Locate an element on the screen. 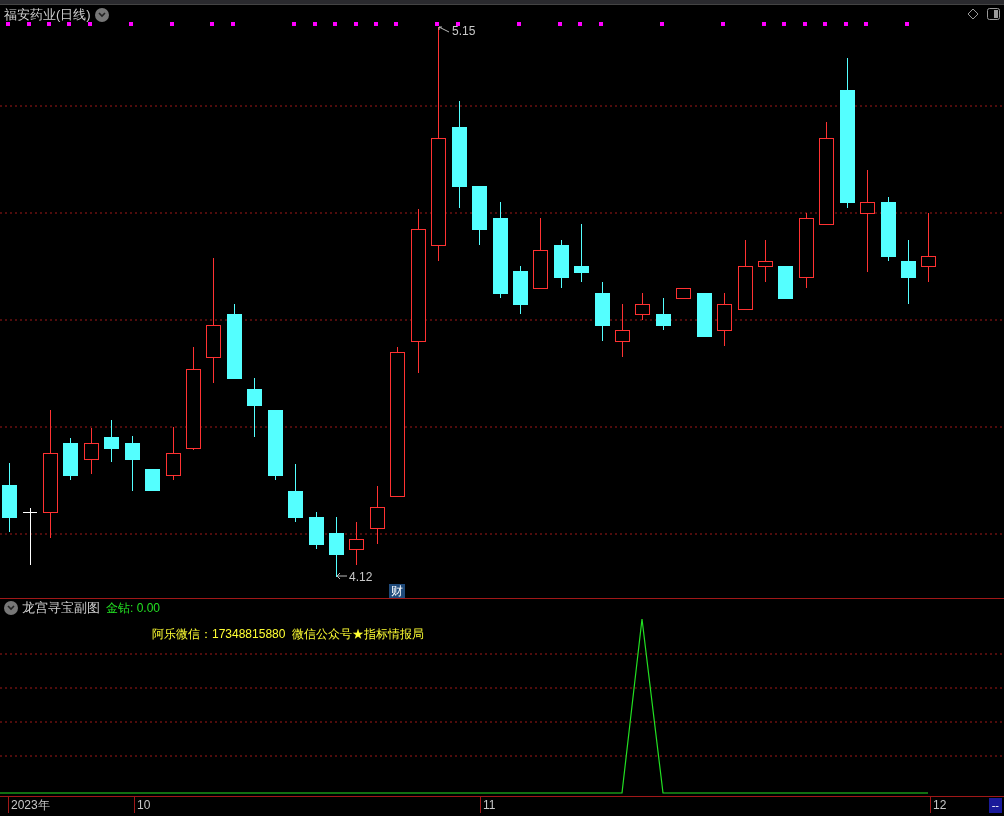  indicator-title: 龙宫寻宝副图 is located at coordinates (61, 608).